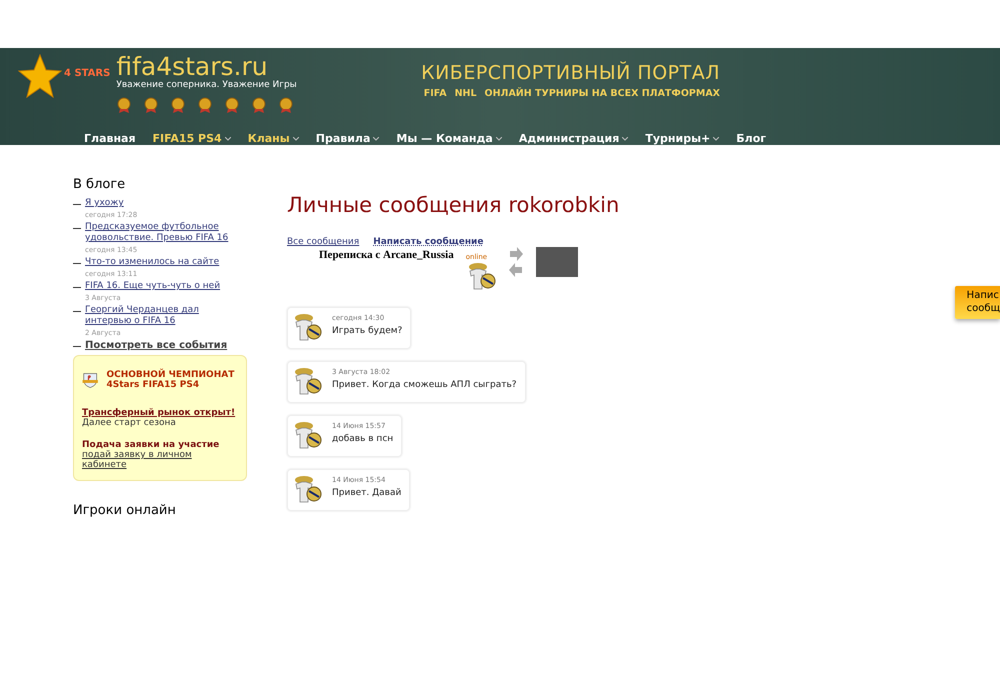 This screenshot has width=1000, height=700. I want to click on promo-title: ОСНОВНОЙ ЧЕМПИОНАТ 4Stars FIFA15 PS4, so click(171, 380).